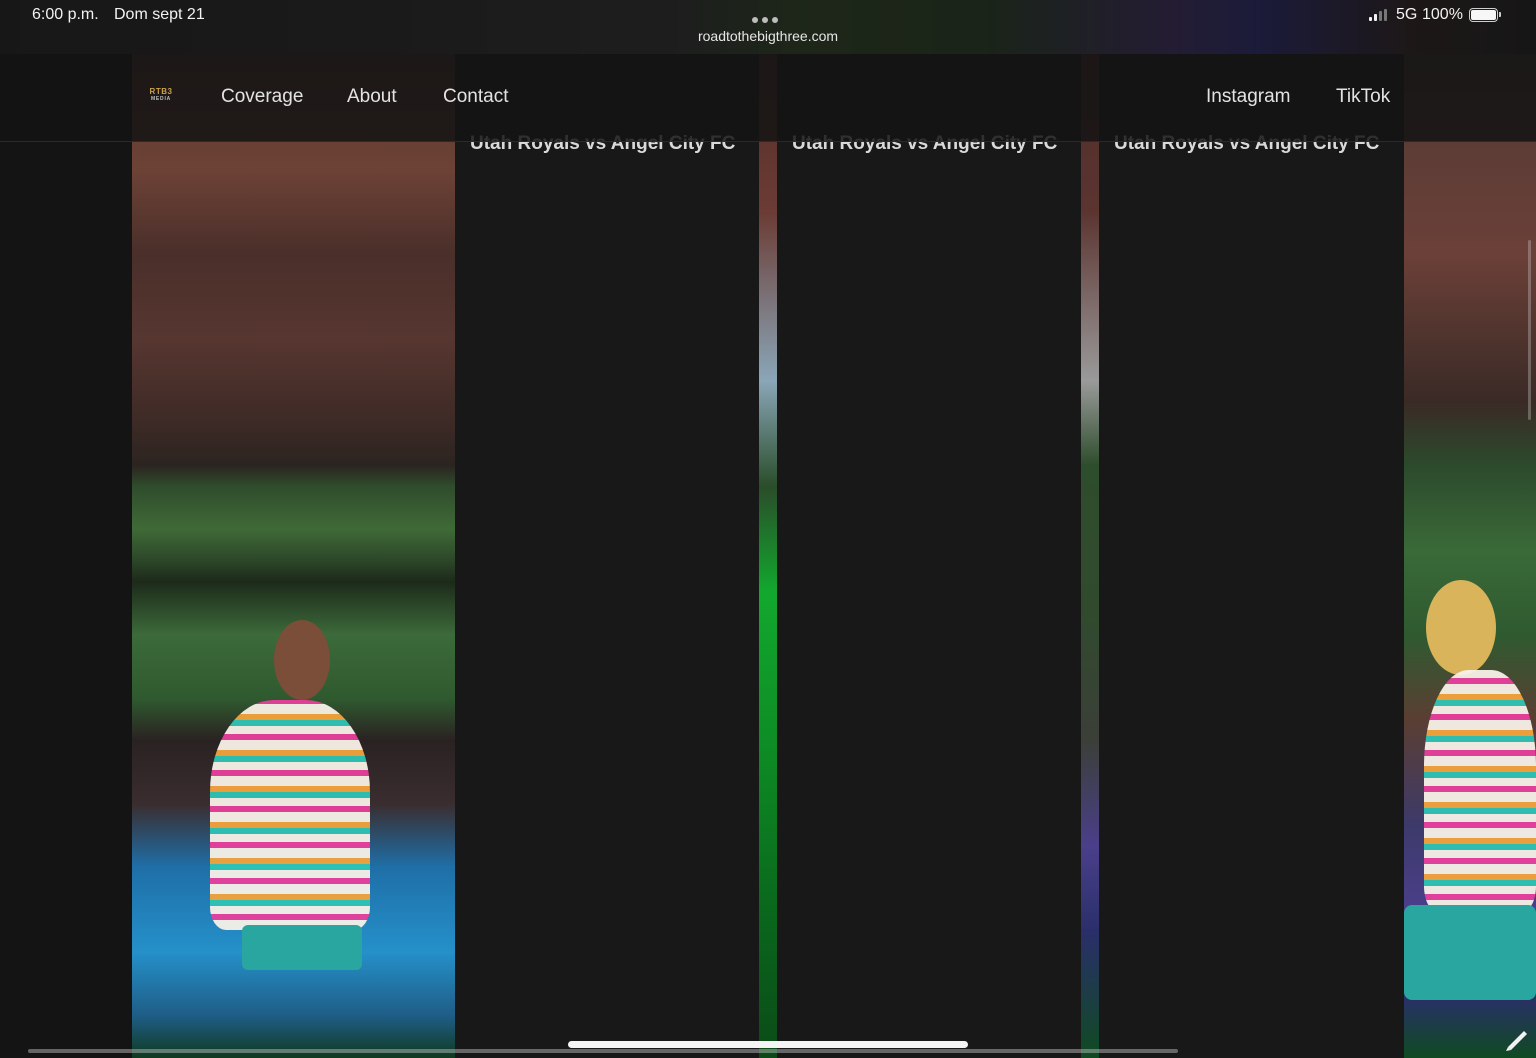 Image resolution: width=1536 pixels, height=1058 pixels. What do you see at coordinates (161, 91) in the screenshot?
I see `logo-wordmark: RTB3` at bounding box center [161, 91].